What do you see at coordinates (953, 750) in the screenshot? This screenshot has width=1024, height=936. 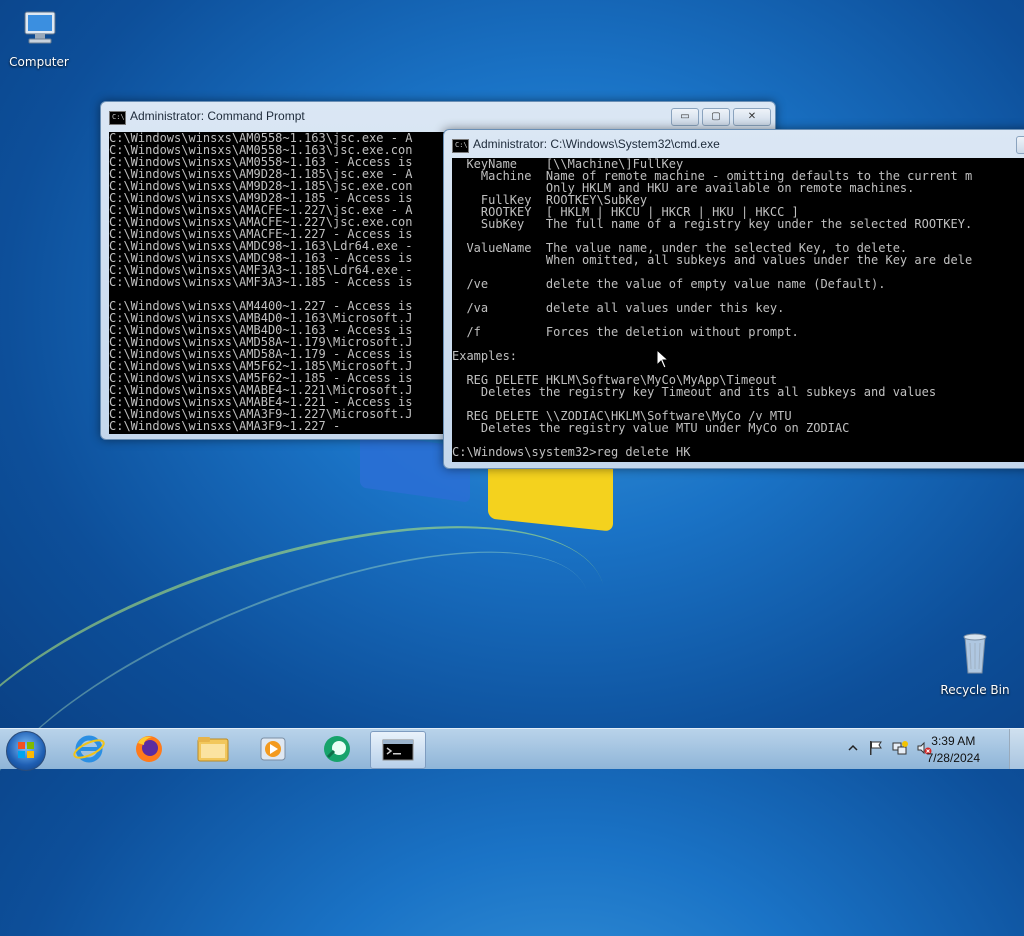 I see `clock: 3:39 AM 7/28/2024` at bounding box center [953, 750].